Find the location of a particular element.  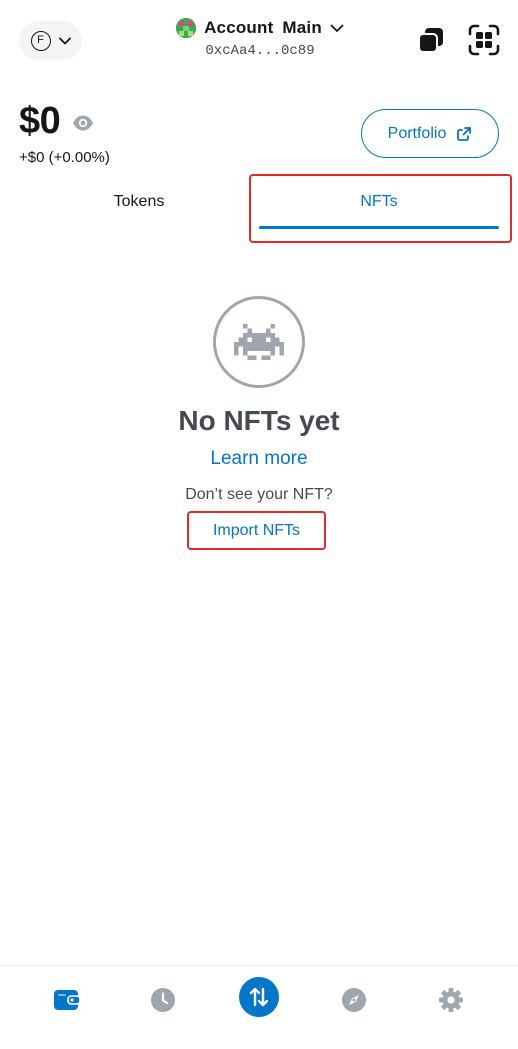

nav-activity is located at coordinates (163, 1000).